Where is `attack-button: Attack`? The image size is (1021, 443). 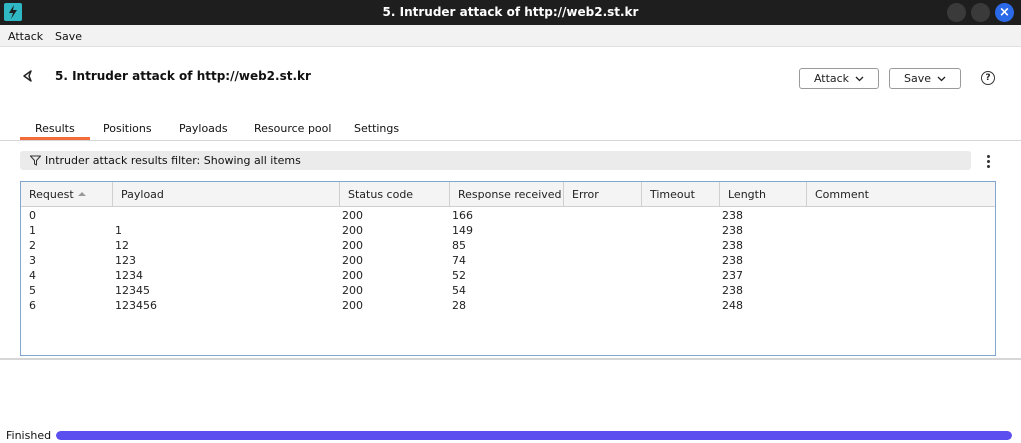 attack-button: Attack is located at coordinates (839, 78).